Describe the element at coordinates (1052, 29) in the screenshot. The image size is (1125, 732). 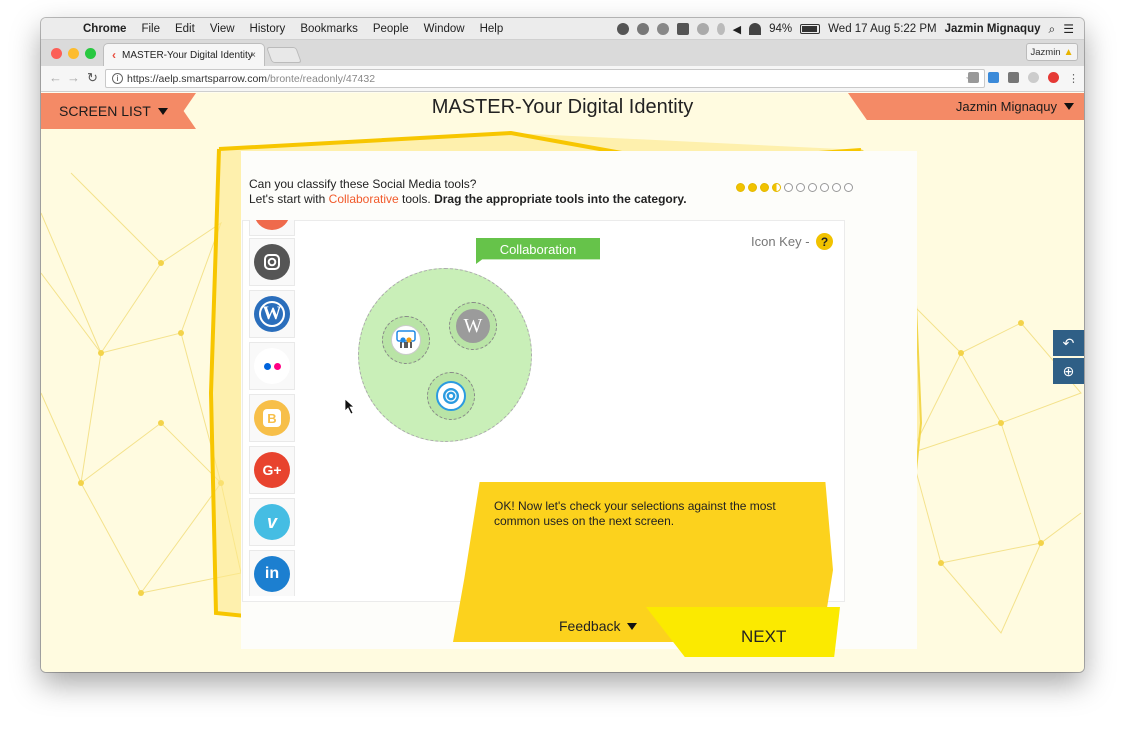
I see `spotlight-icon: ⌕` at that location.